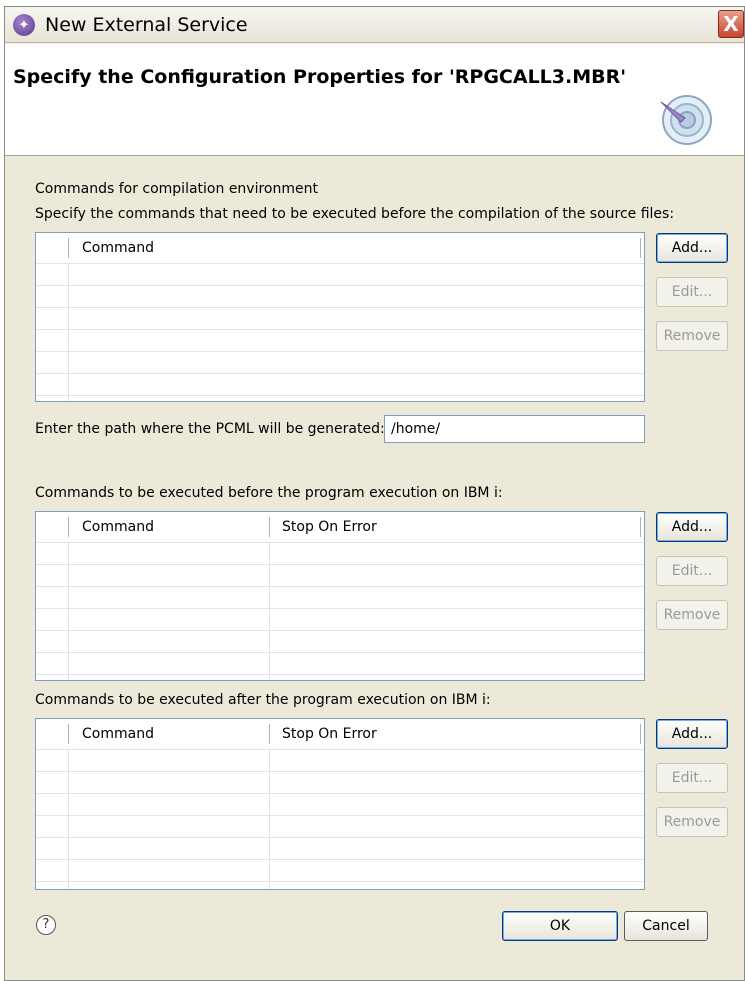 This screenshot has height=981, width=745. I want to click on after-exec-remove-button: Remove, so click(692, 822).